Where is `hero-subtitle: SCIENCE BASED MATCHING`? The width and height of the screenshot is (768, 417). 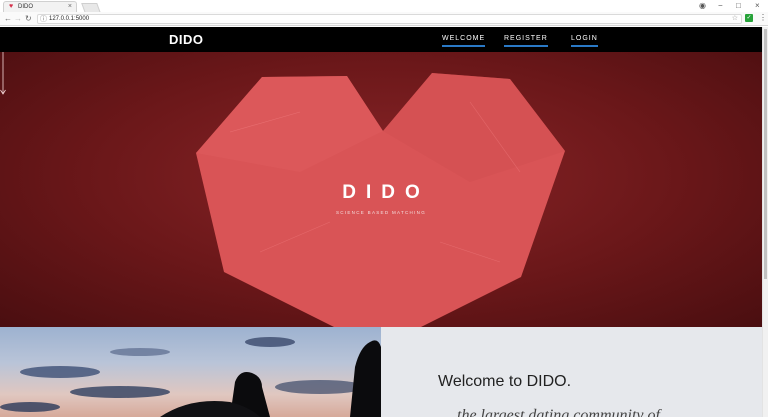 hero-subtitle: SCIENCE BASED MATCHING is located at coordinates (381, 212).